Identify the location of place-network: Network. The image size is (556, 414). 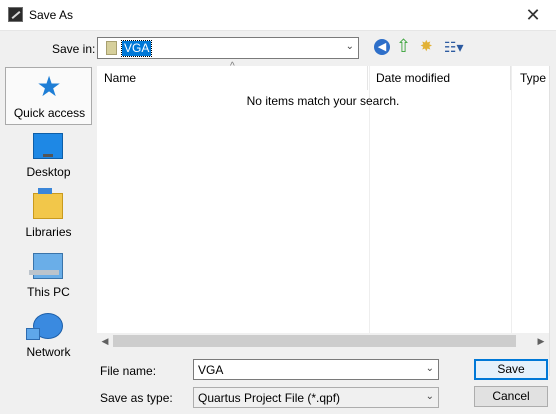
(48, 336).